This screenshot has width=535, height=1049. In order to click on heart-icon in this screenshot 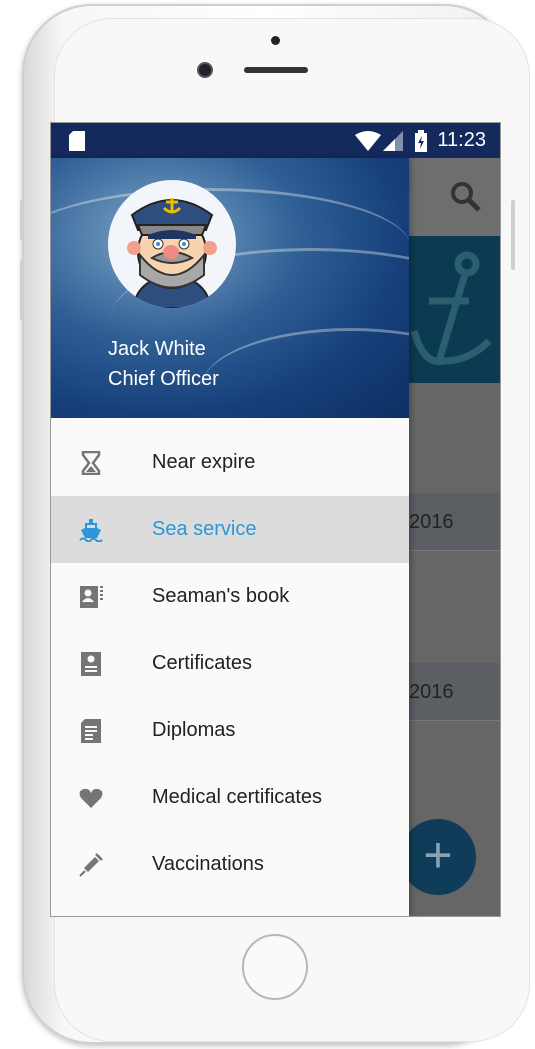, I will do `click(91, 798)`.